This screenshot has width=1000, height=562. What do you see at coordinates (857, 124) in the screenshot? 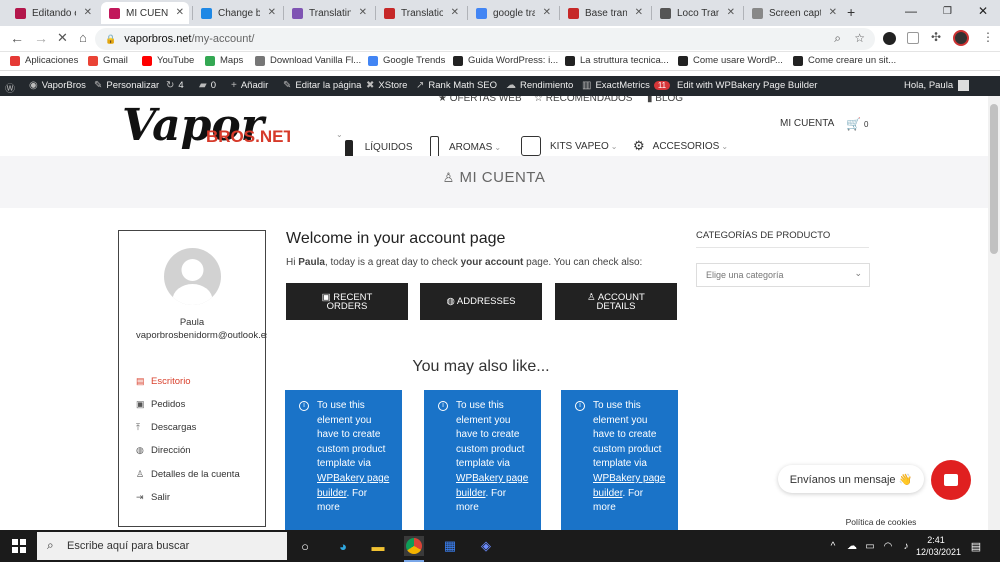
I see `header-cart: 🛒 0` at bounding box center [857, 124].